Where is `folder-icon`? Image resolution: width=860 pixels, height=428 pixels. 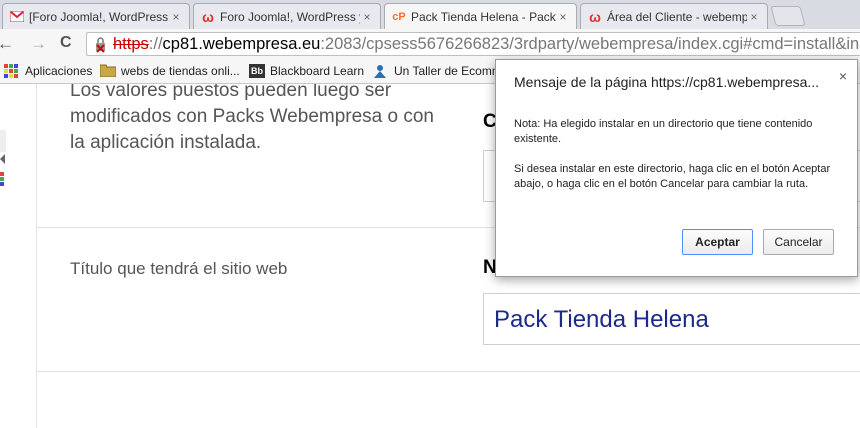 folder-icon is located at coordinates (108, 71).